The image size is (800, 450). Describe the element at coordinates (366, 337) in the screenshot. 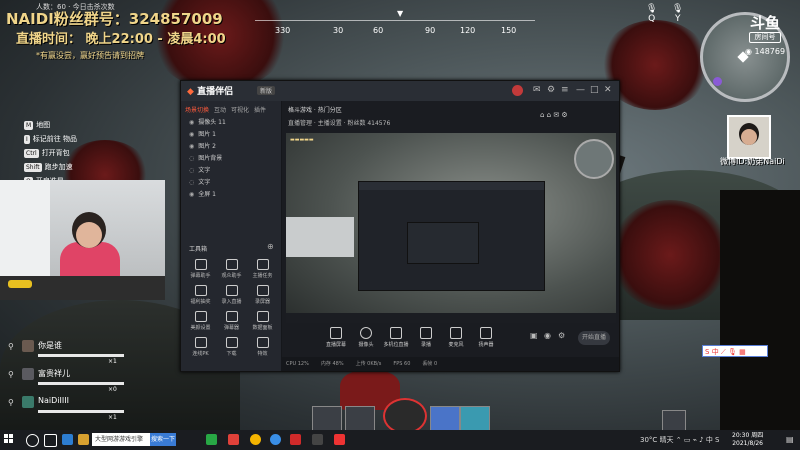

I see `camera-button: 摄像头` at that location.